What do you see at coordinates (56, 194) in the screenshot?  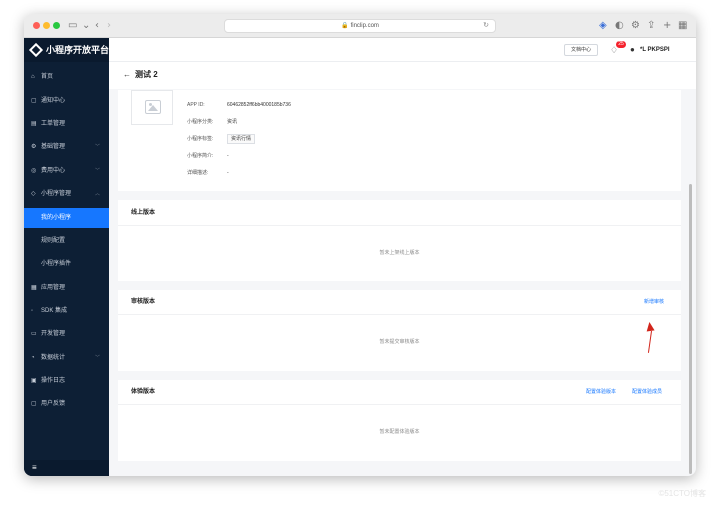 I see `sidebar-item-label: 小程序管理` at bounding box center [56, 194].